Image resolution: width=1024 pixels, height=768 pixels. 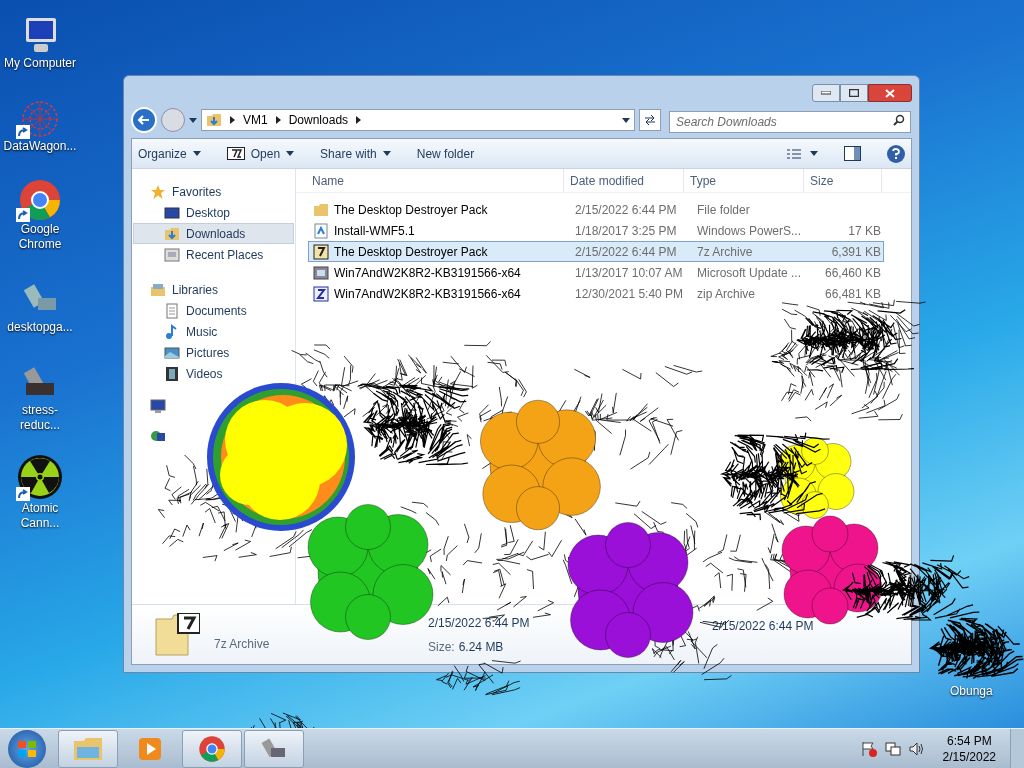 I want to click on file-row: Win7AndW2K8R2-KB3191566-x64 1/13/2017 10:07 AM Microsoft Update ... 66,460 KB, so click(x=596, y=272).